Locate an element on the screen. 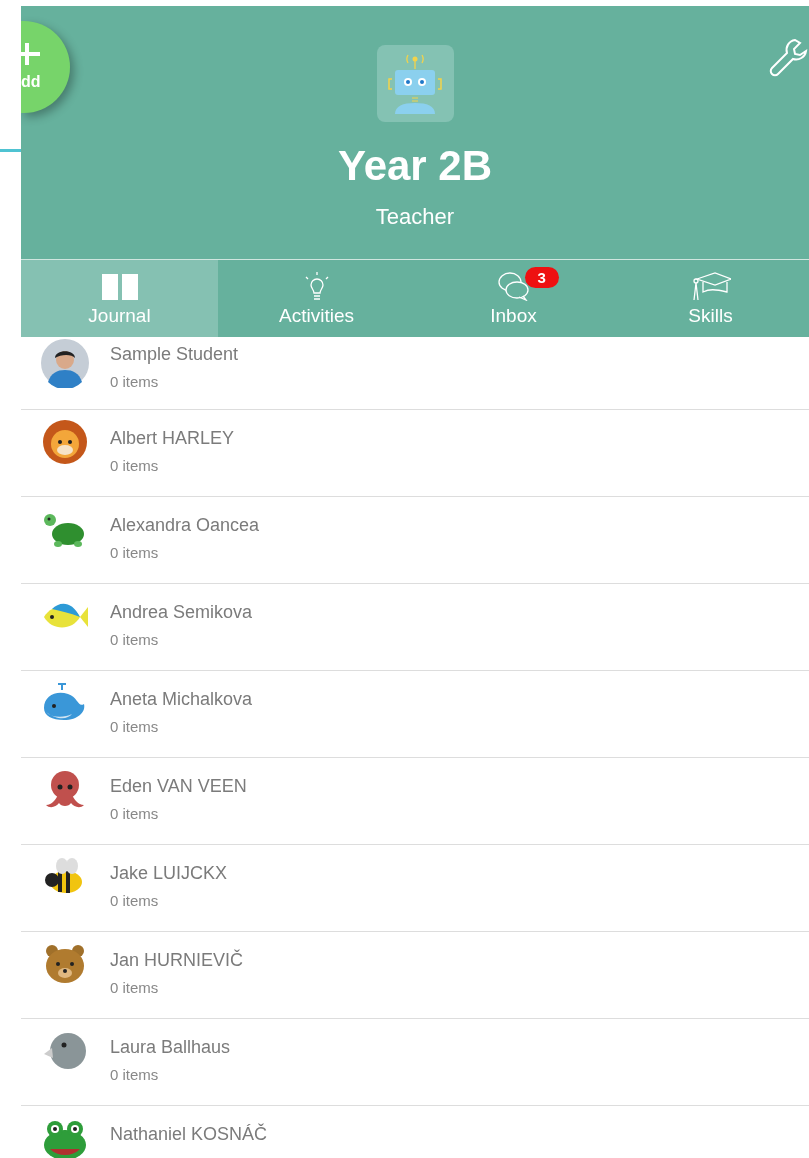 The width and height of the screenshot is (809, 1158). person-avatar-icon is located at coordinates (65, 363).